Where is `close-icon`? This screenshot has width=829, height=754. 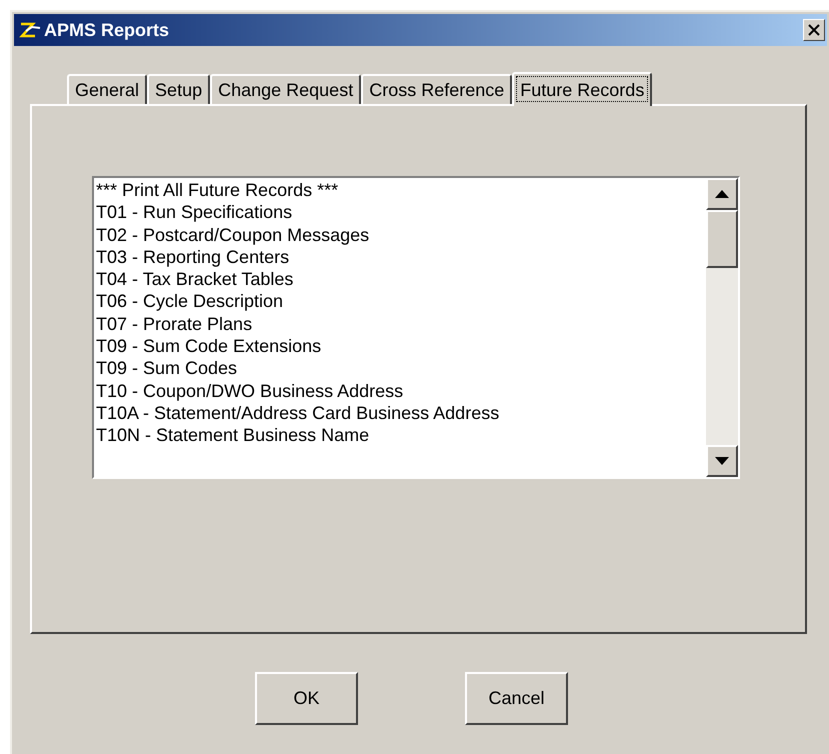 close-icon is located at coordinates (814, 30).